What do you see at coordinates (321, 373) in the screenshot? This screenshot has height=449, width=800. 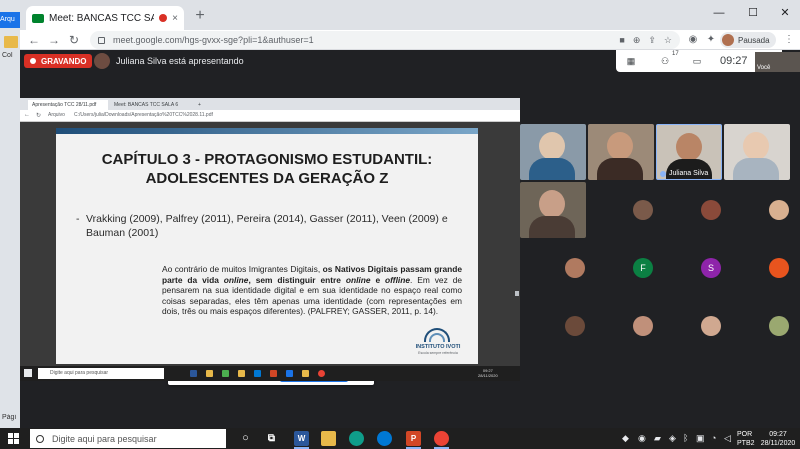 I see `shared-chrome-icon` at bounding box center [321, 373].